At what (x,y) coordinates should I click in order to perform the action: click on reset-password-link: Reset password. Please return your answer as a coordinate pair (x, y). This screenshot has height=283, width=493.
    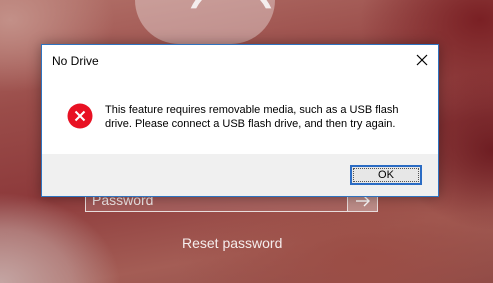
    Looking at the image, I should click on (232, 243).